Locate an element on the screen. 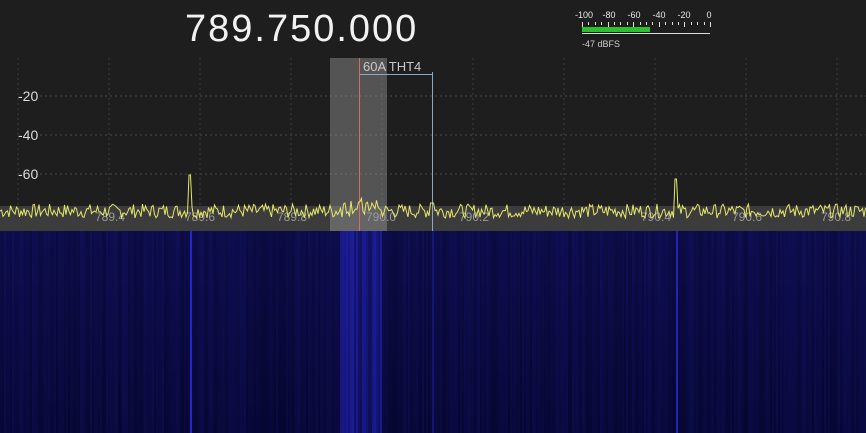  frequency-display: 789.750.000 is located at coordinates (301, 29).